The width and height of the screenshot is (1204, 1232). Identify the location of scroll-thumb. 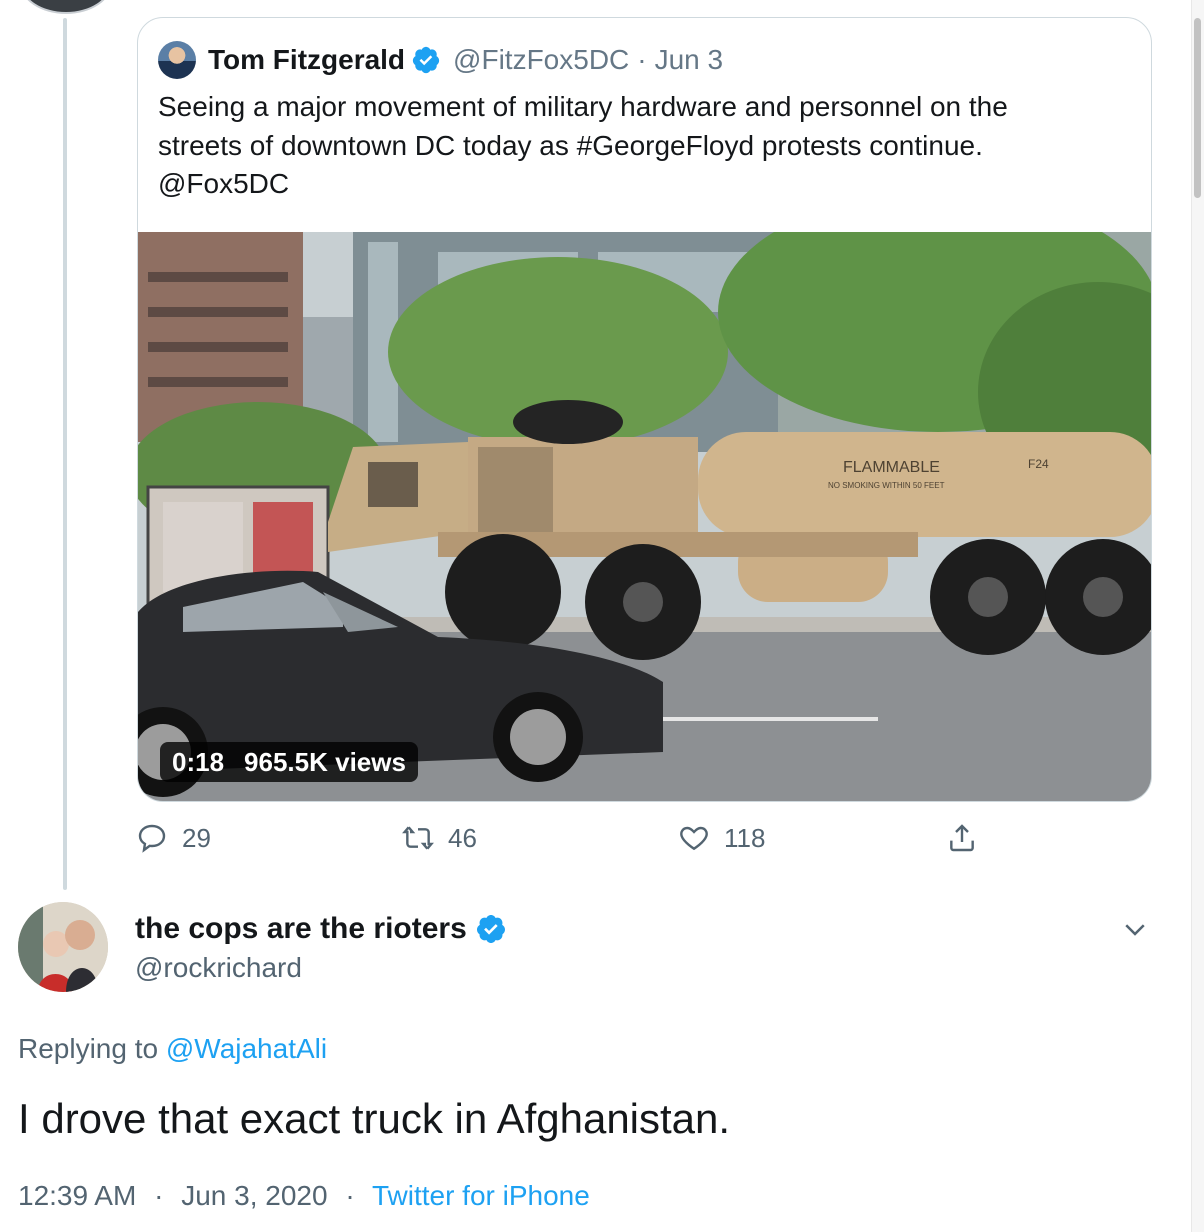
(1197, 108).